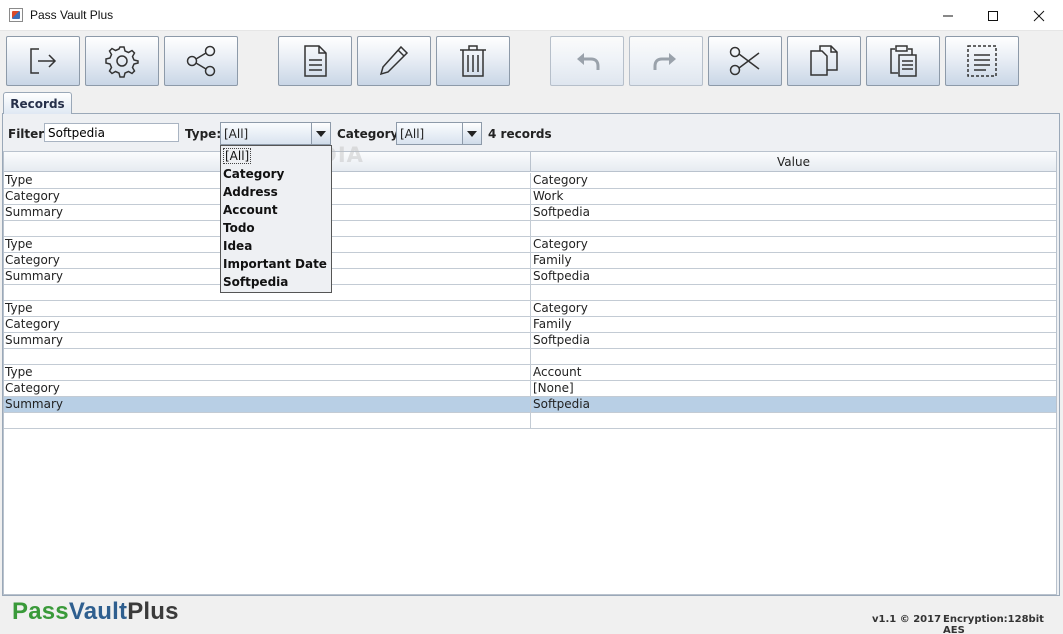 The image size is (1063, 634). Describe the element at coordinates (276, 282) in the screenshot. I see `type-dropdown-option: Softpedia` at that location.